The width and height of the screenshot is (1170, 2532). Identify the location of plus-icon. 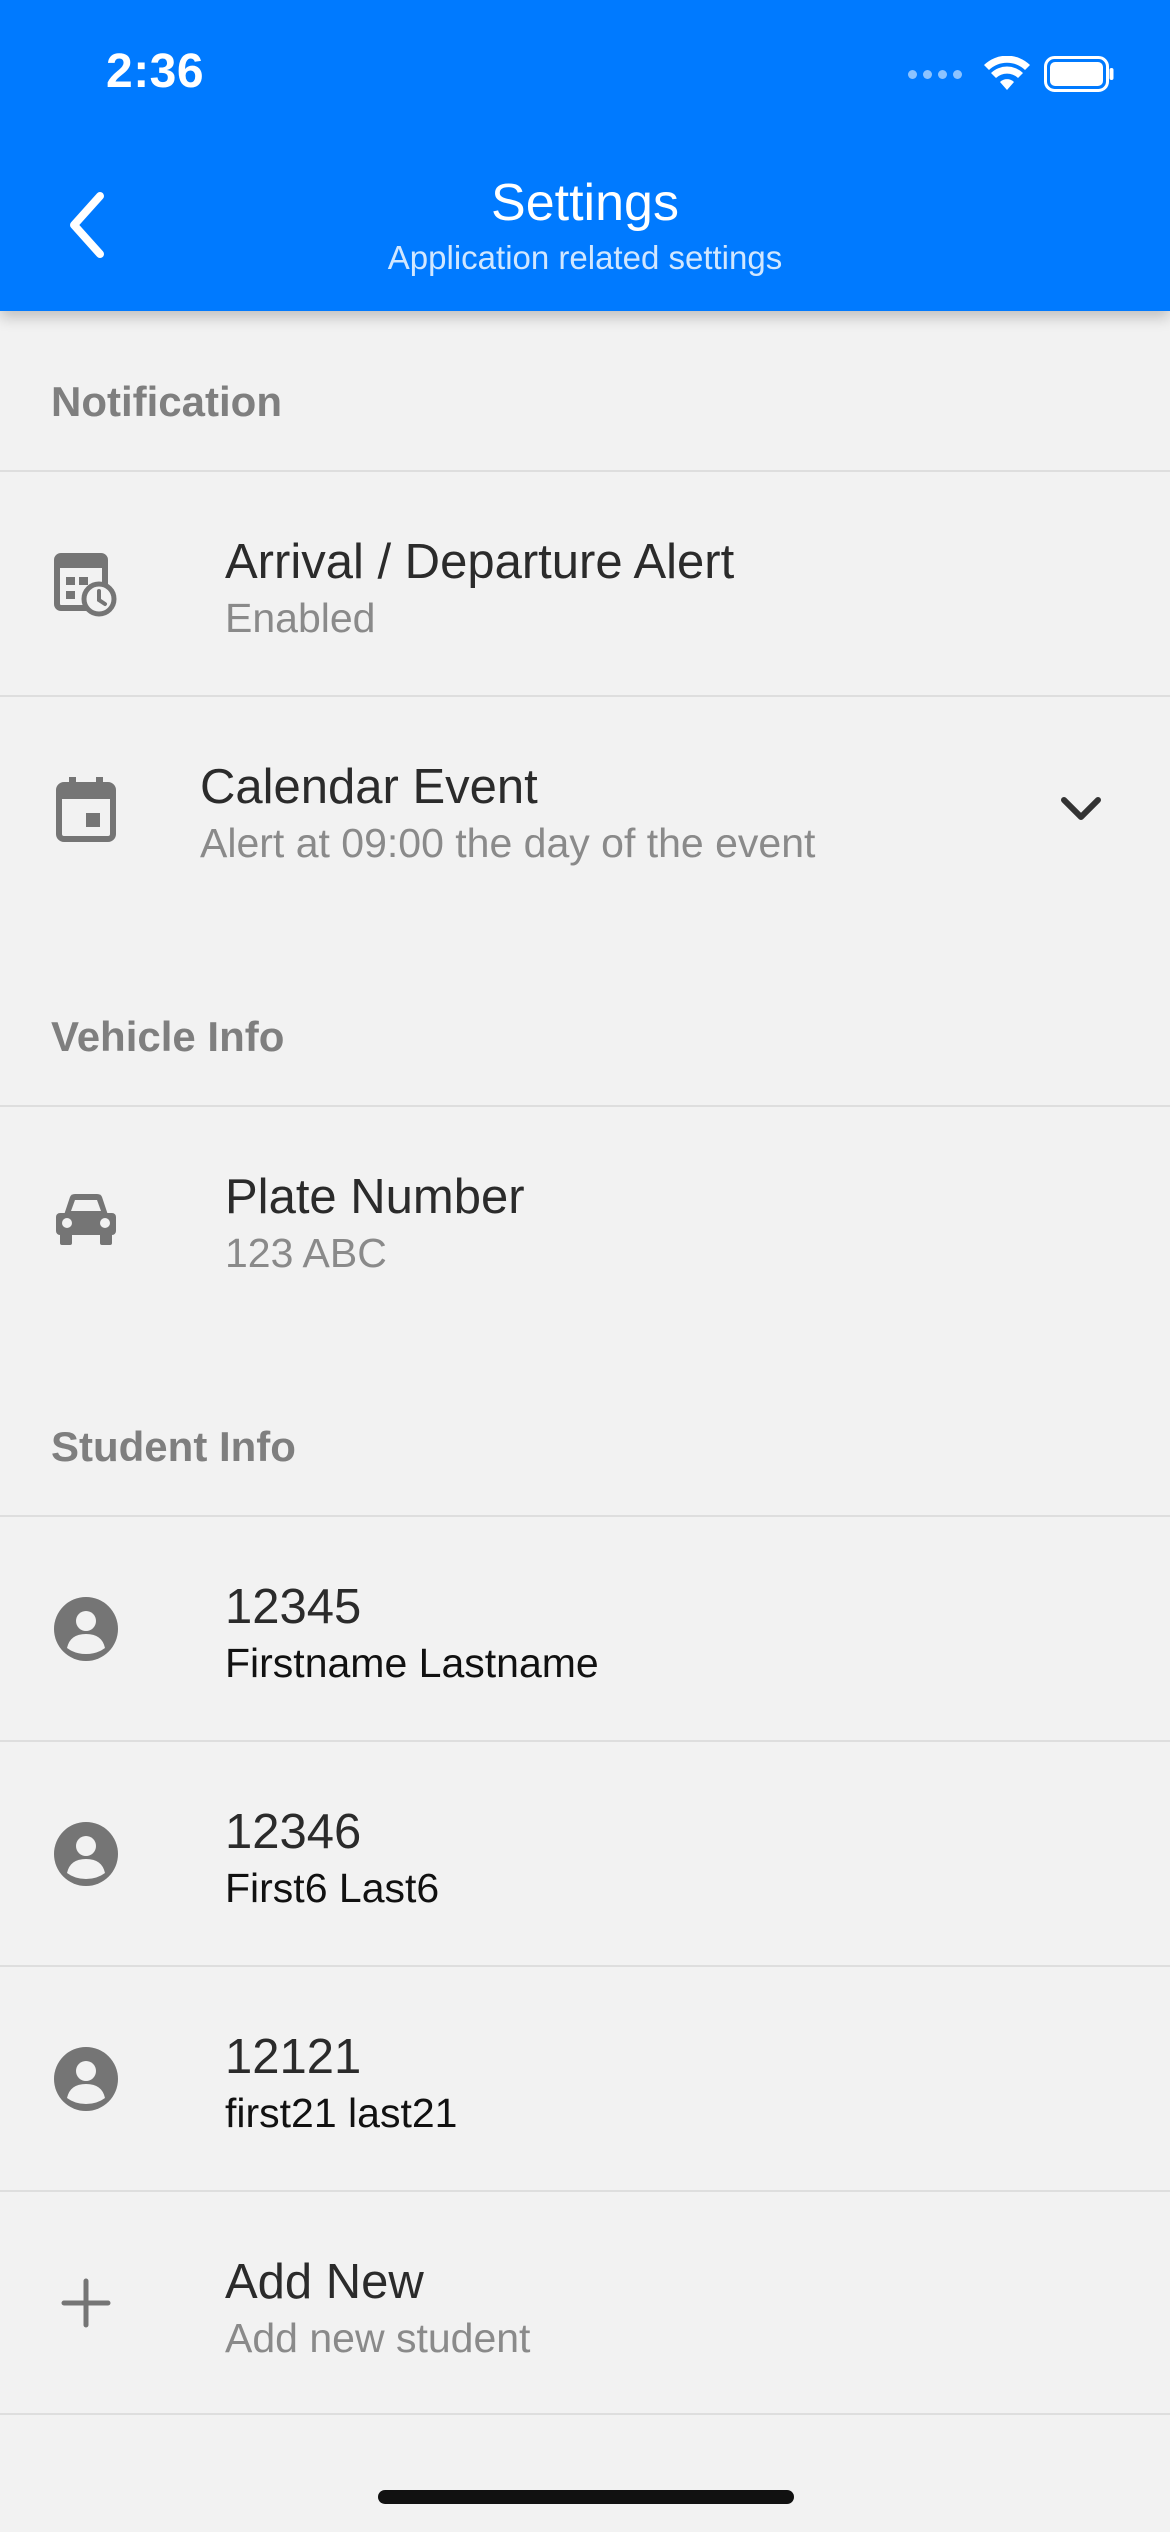
(86, 2303).